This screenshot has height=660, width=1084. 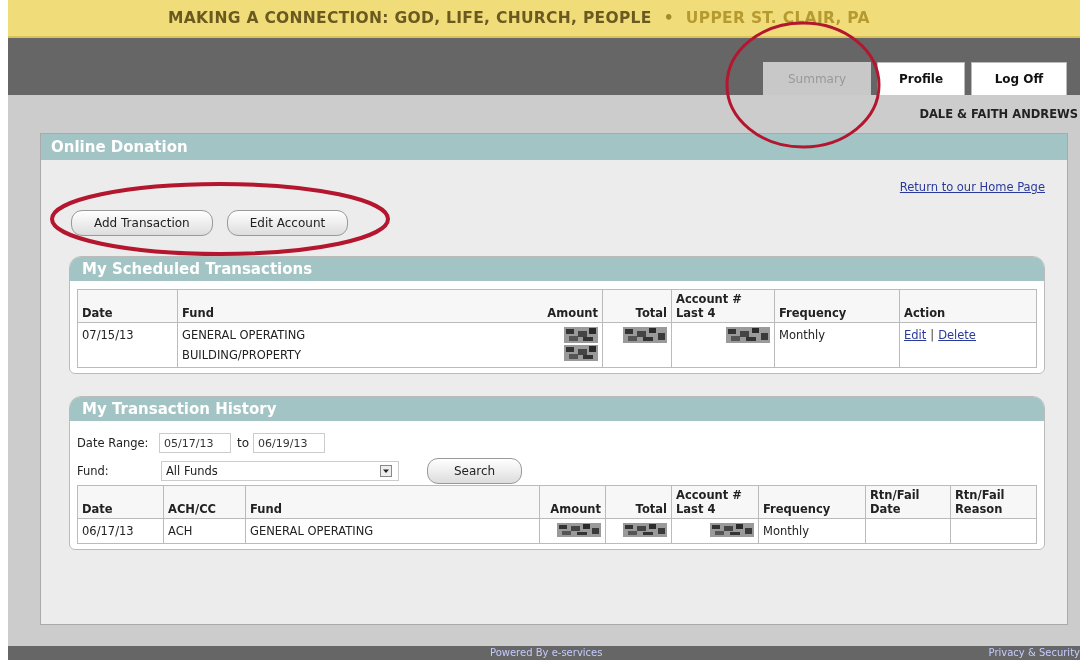 What do you see at coordinates (204, 502) in the screenshot?
I see `column-header: ACH/CC` at bounding box center [204, 502].